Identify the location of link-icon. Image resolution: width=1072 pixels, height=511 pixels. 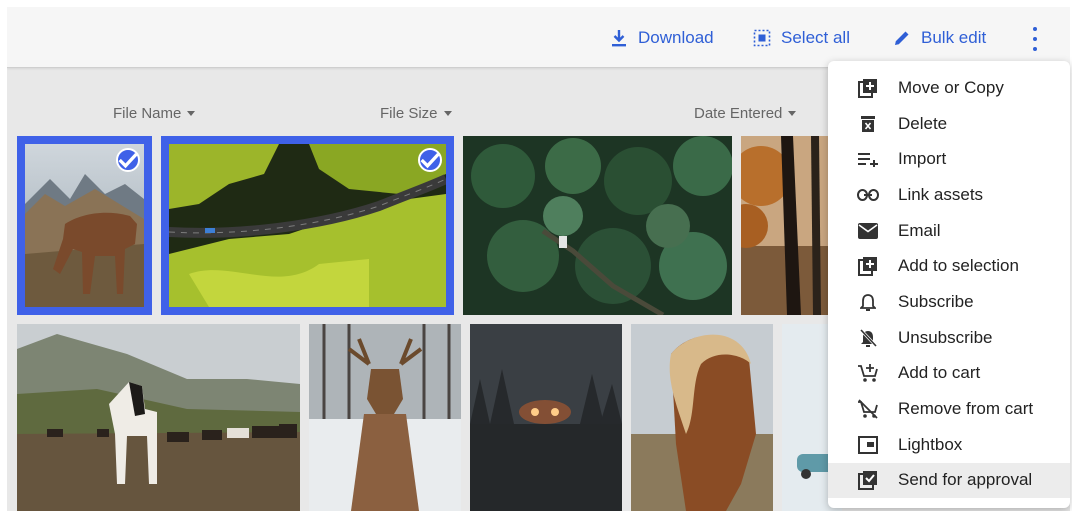
(868, 195).